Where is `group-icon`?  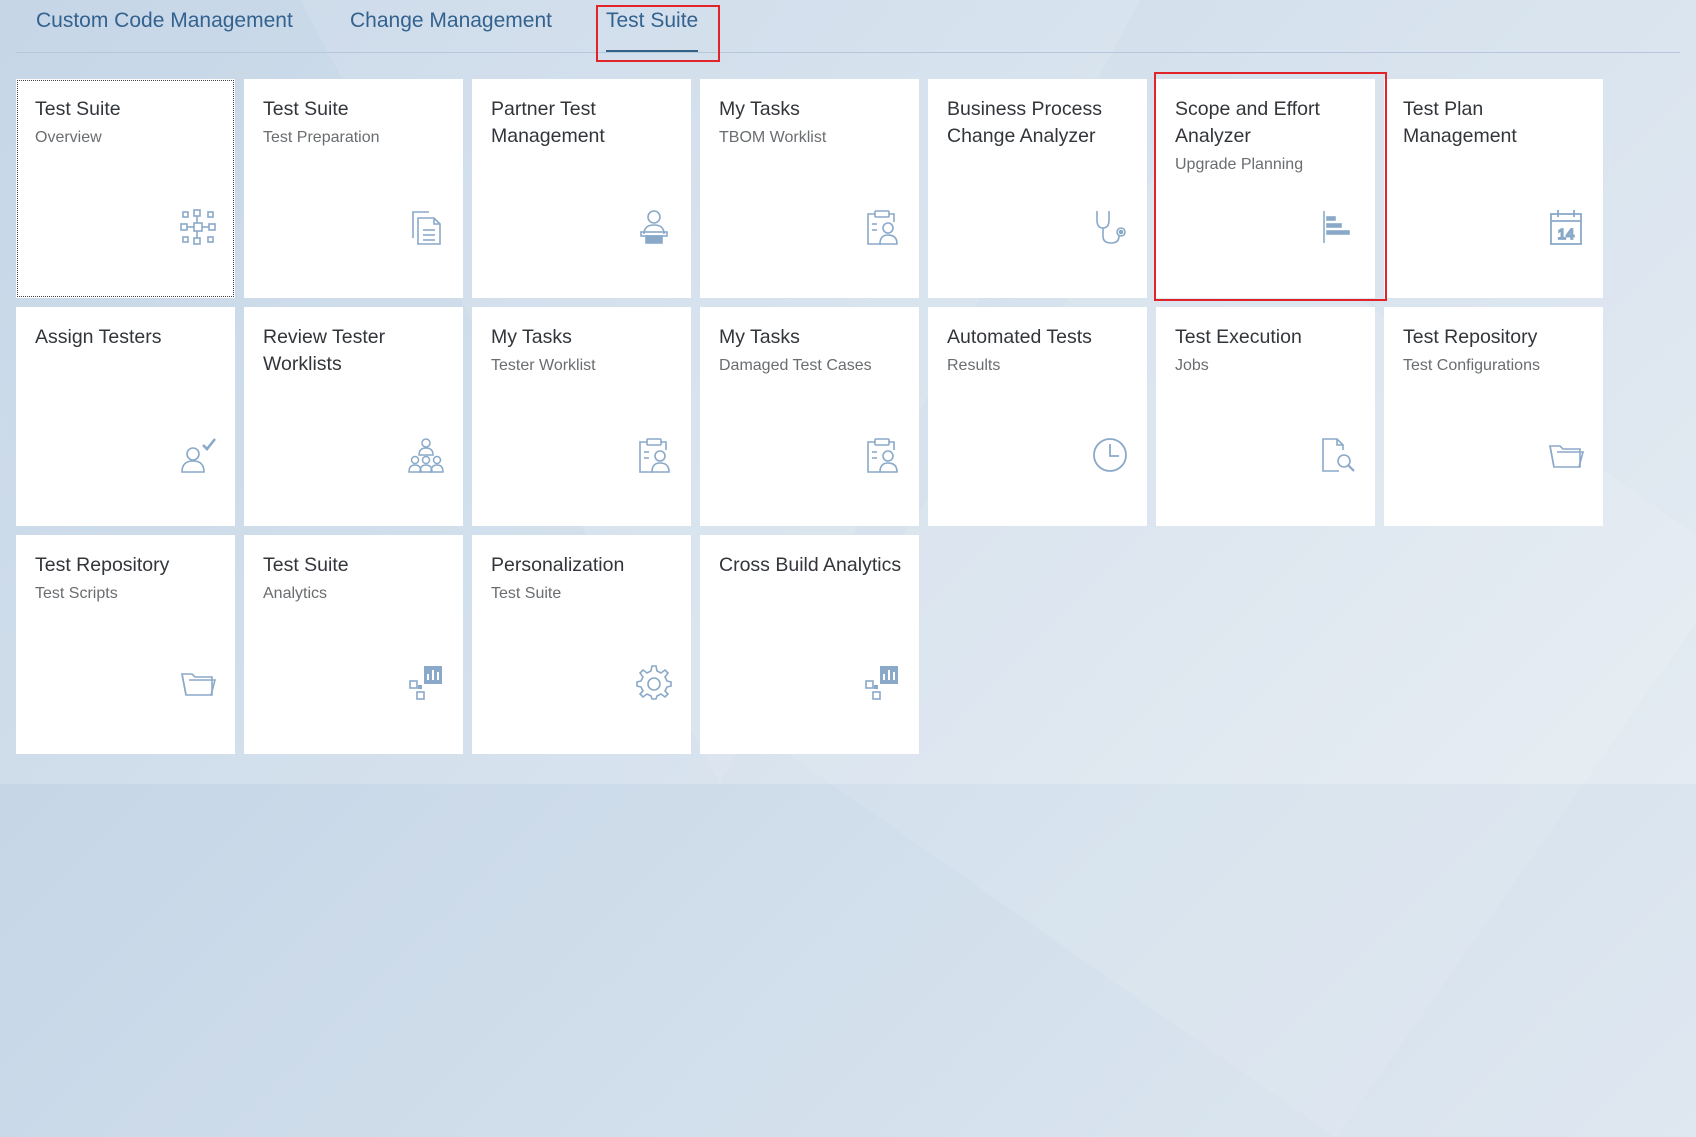
group-icon is located at coordinates (426, 455).